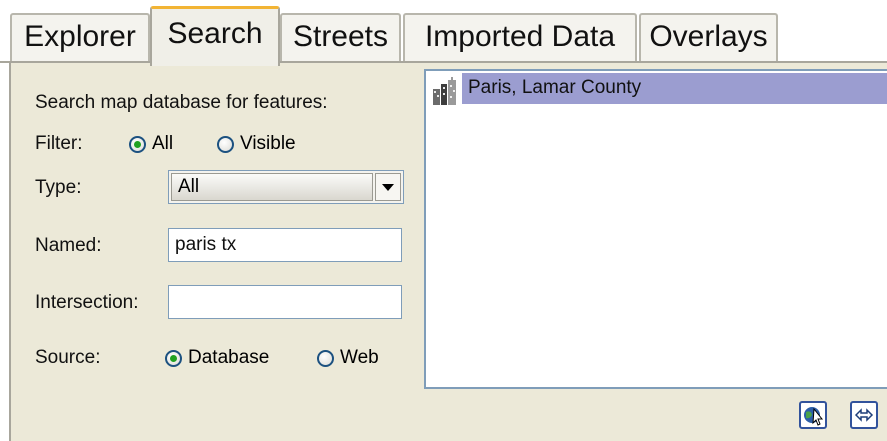 Image resolution: width=887 pixels, height=441 pixels. Describe the element at coordinates (340, 37) in the screenshot. I see `tab-streets: Streets` at that location.